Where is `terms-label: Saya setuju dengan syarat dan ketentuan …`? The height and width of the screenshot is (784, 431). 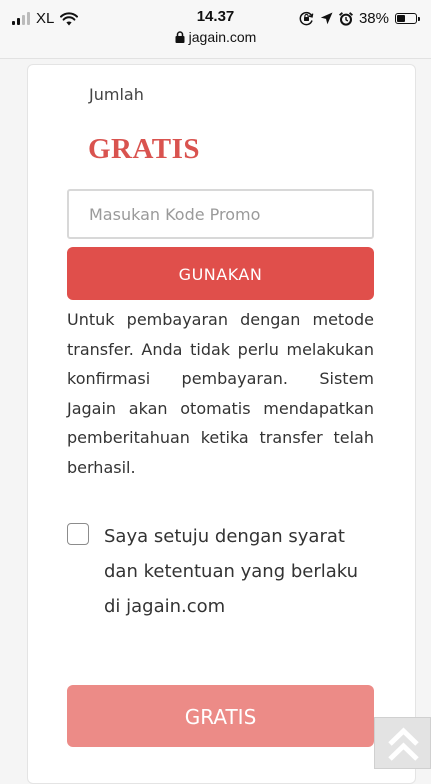
terms-label: Saya setuju dengan syarat dan ketentuan … is located at coordinates (235, 571).